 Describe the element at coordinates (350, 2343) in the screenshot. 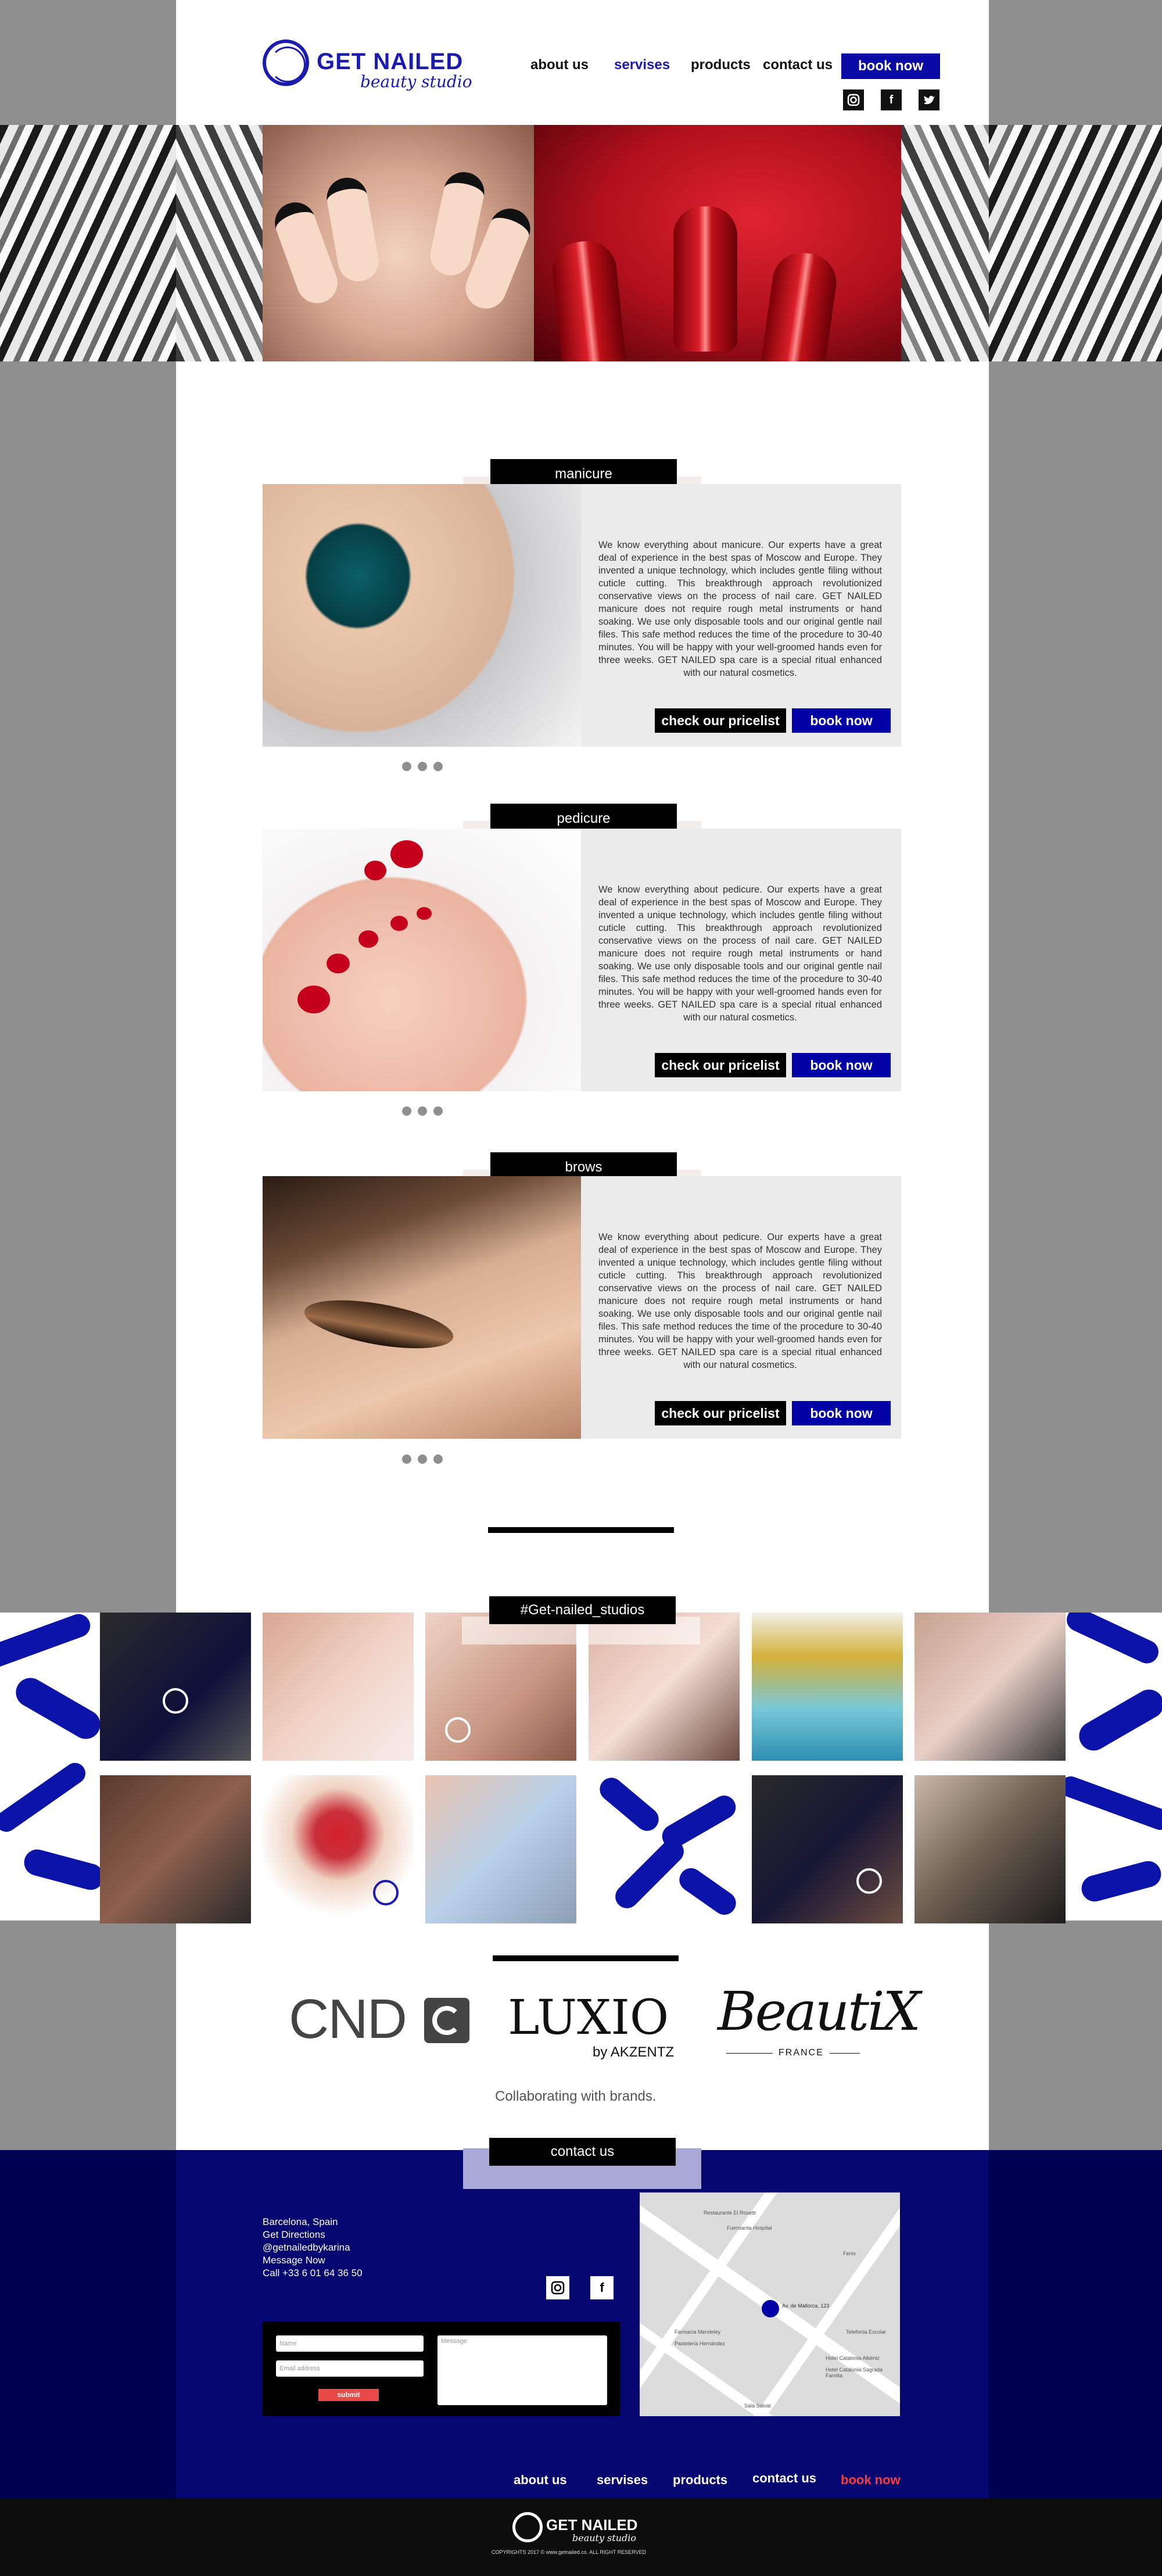

I see `name-field: Name` at that location.